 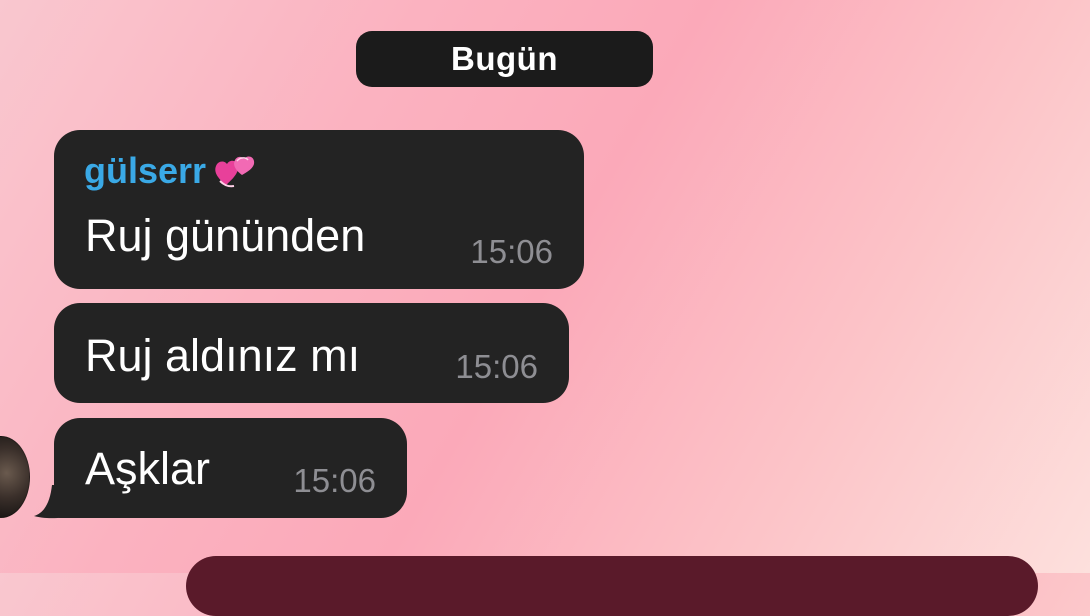 I want to click on outgoing-message-bubble, so click(x=612, y=586).